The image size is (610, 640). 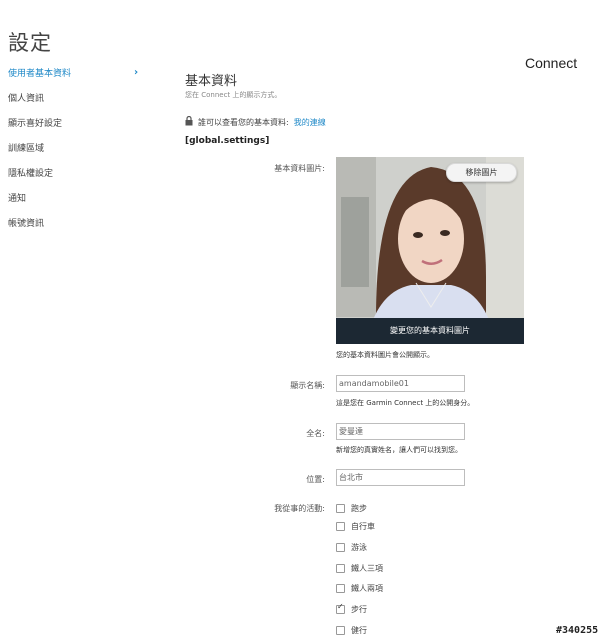 I want to click on profile-photo-image, so click(x=430, y=250).